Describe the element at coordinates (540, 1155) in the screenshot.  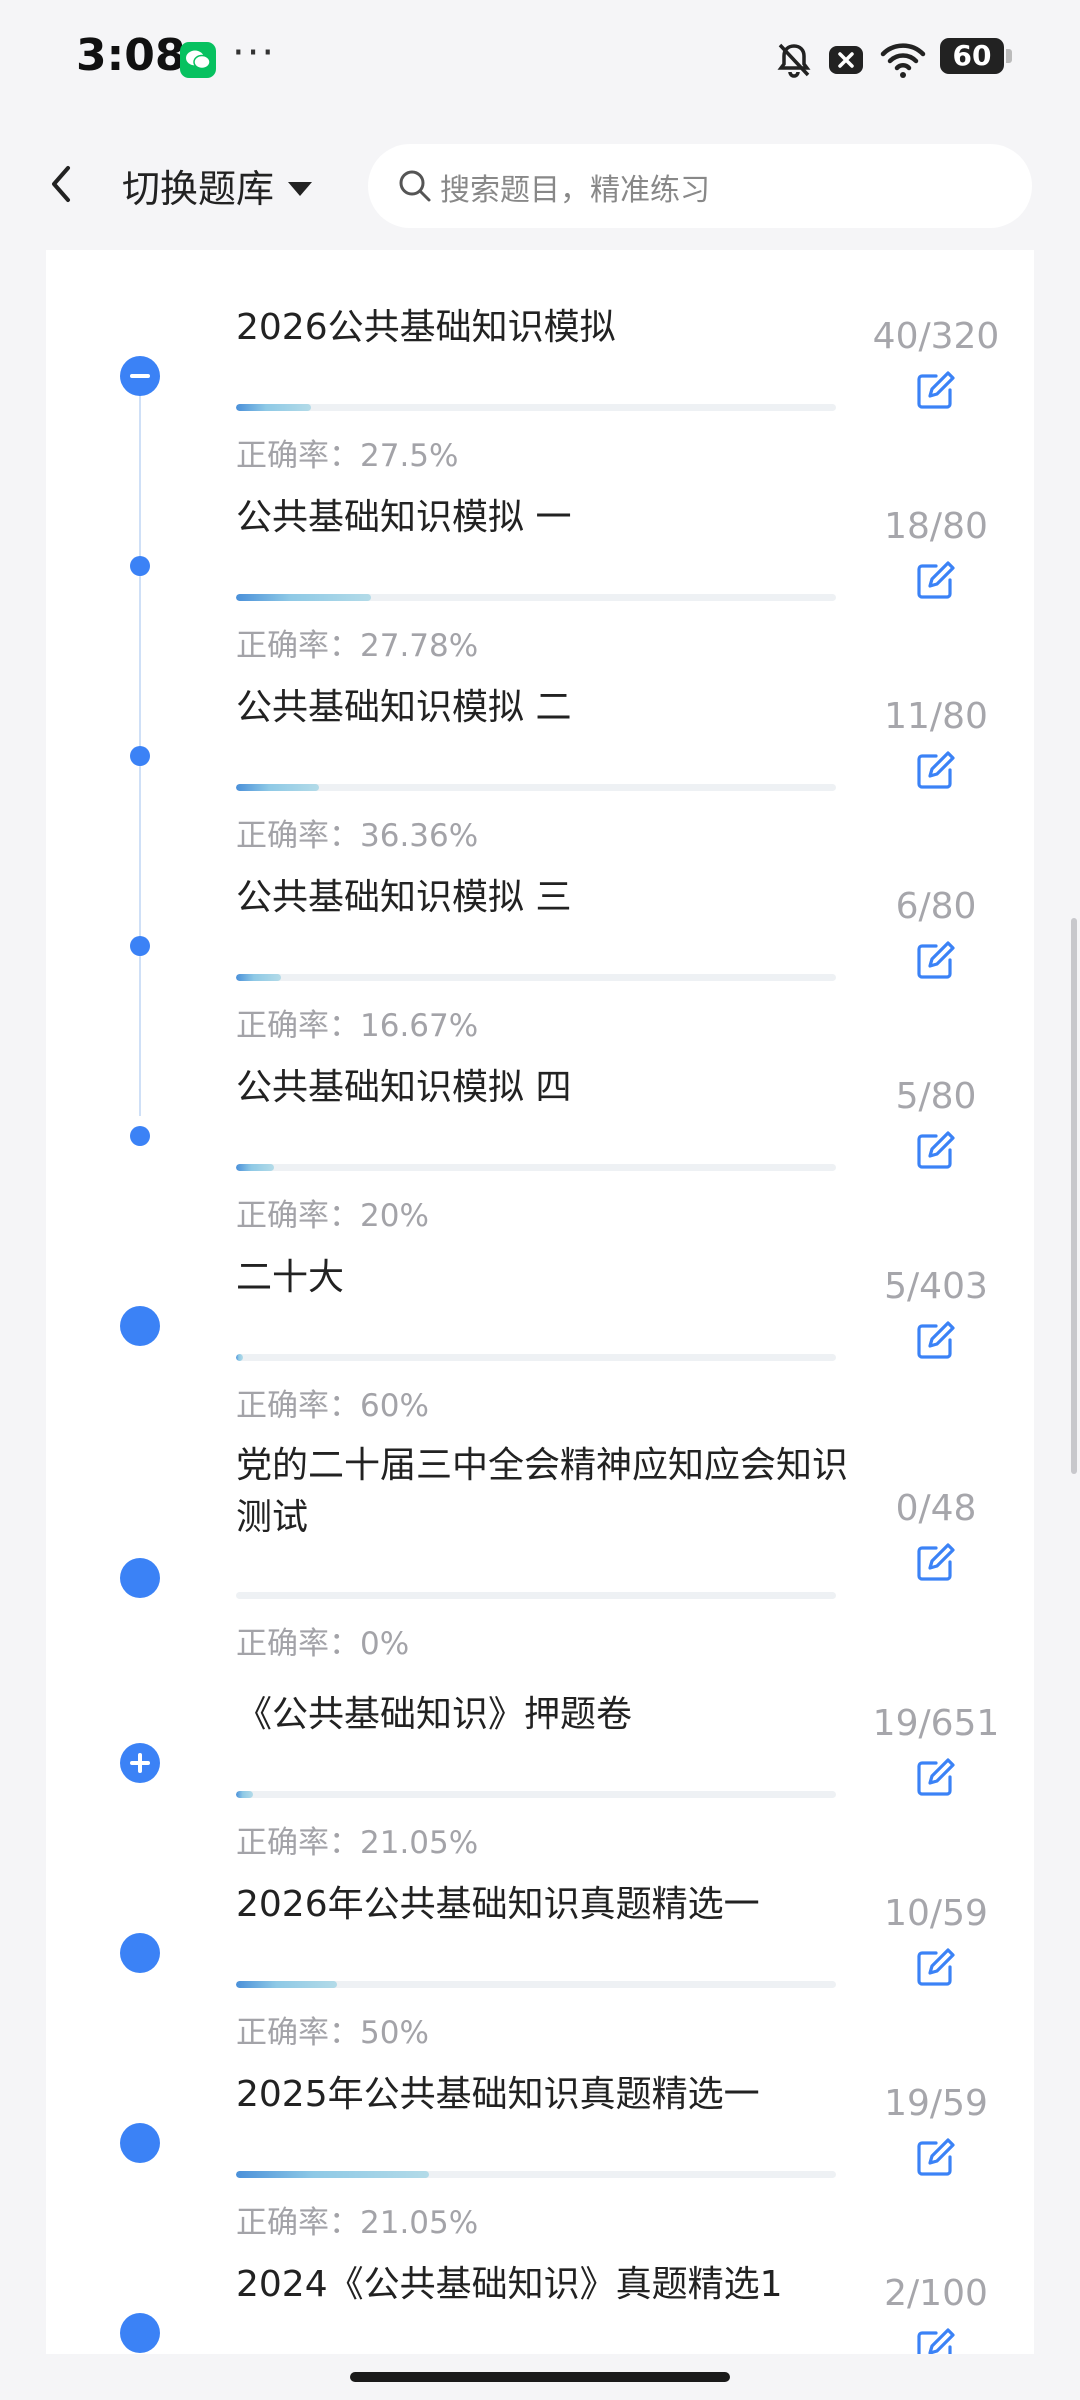
I see `list-item: 公共基础知识模拟 四正确率：20% 5/80` at that location.